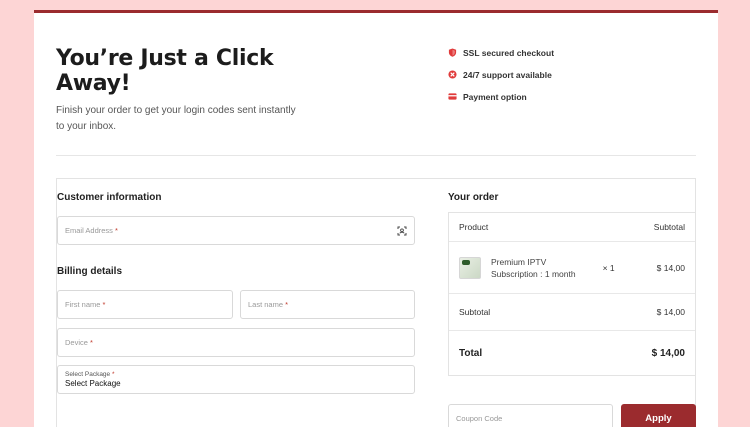 This screenshot has width=750, height=427. Describe the element at coordinates (90, 271) in the screenshot. I see `billing-title: Billing details` at that location.